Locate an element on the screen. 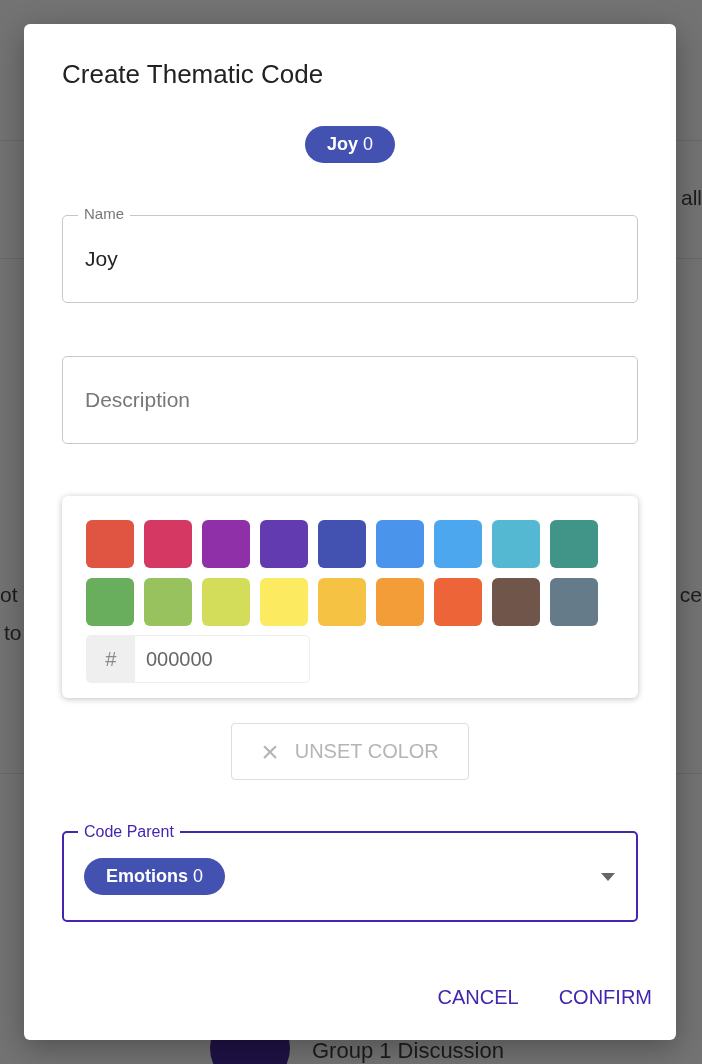 Image resolution: width=702 pixels, height=1064 pixels. dropdown-caret-icon is located at coordinates (608, 876).